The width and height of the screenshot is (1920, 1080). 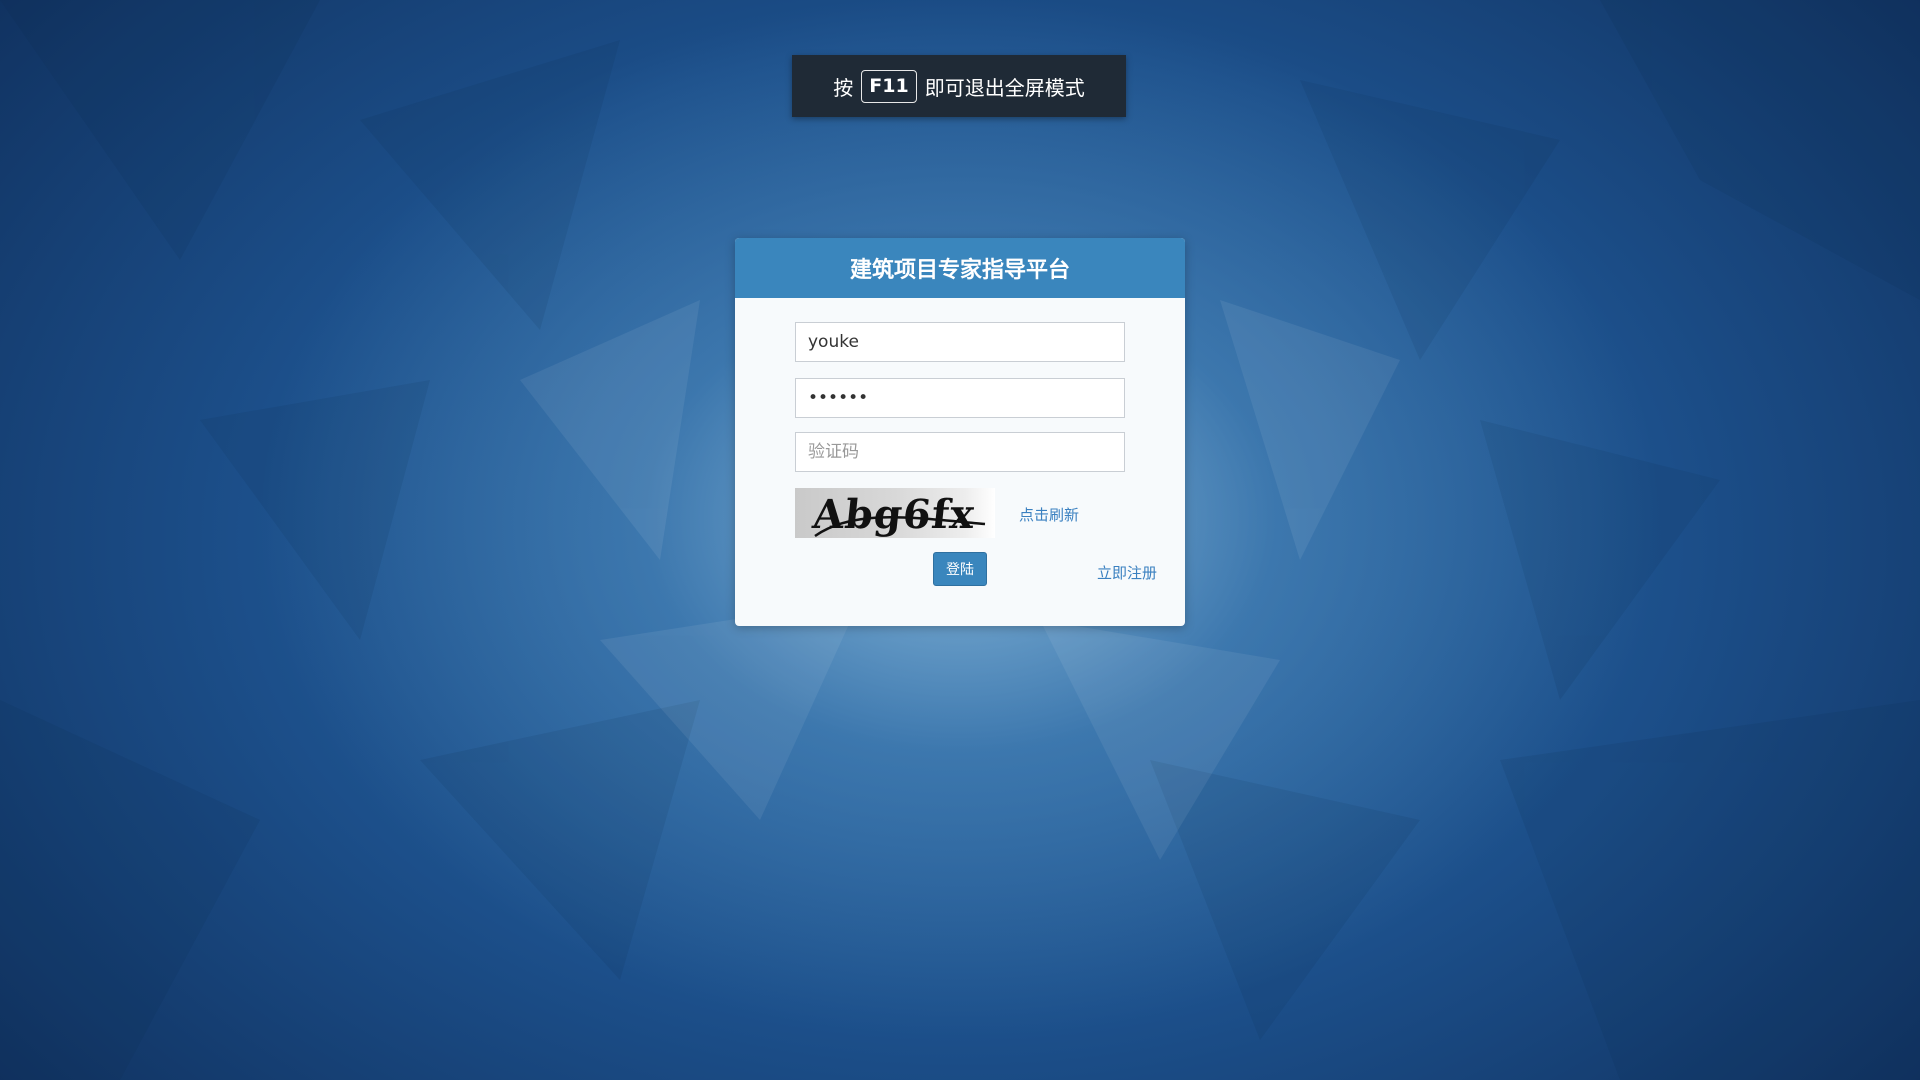 What do you see at coordinates (1127, 572) in the screenshot?
I see `register-link: 立即注册` at bounding box center [1127, 572].